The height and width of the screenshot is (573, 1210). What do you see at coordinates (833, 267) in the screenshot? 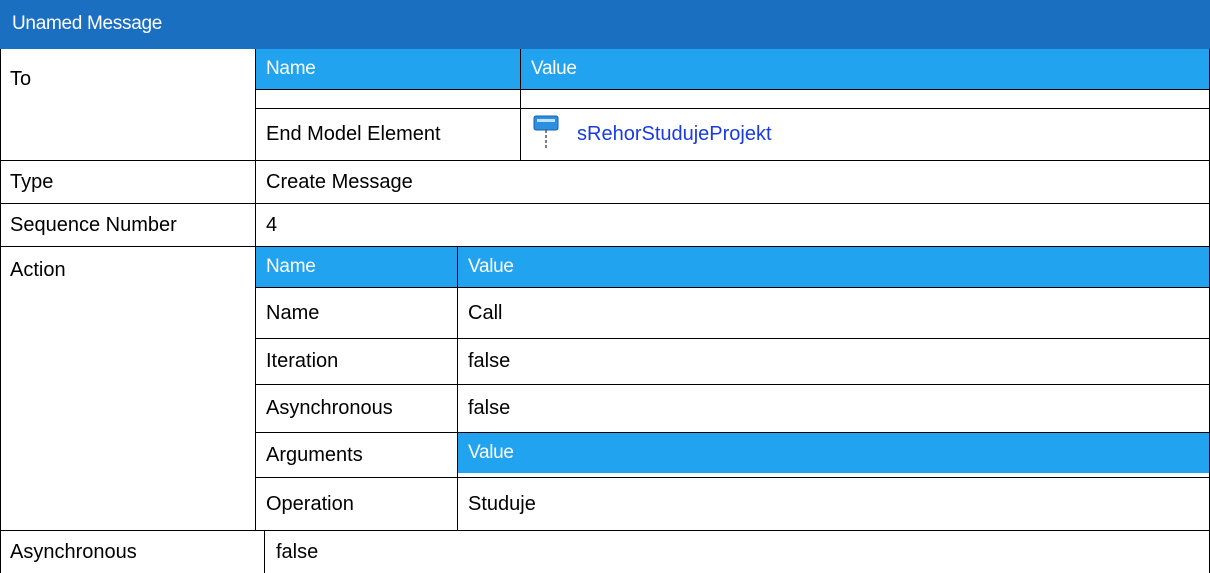
I see `action-header-value: Value` at bounding box center [833, 267].